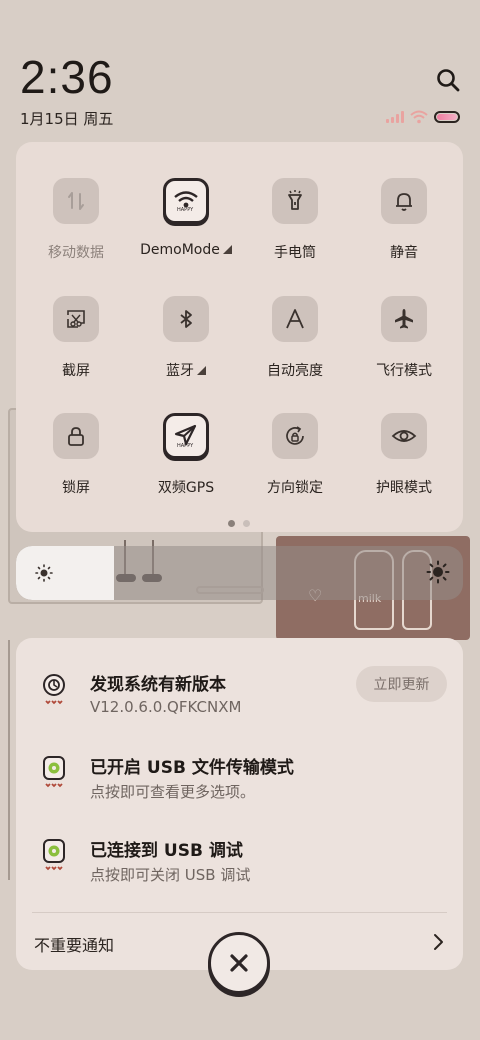 Image resolution: width=480 pixels, height=1040 pixels. Describe the element at coordinates (186, 436) in the screenshot. I see `gps-icon: HAPPY` at that location.